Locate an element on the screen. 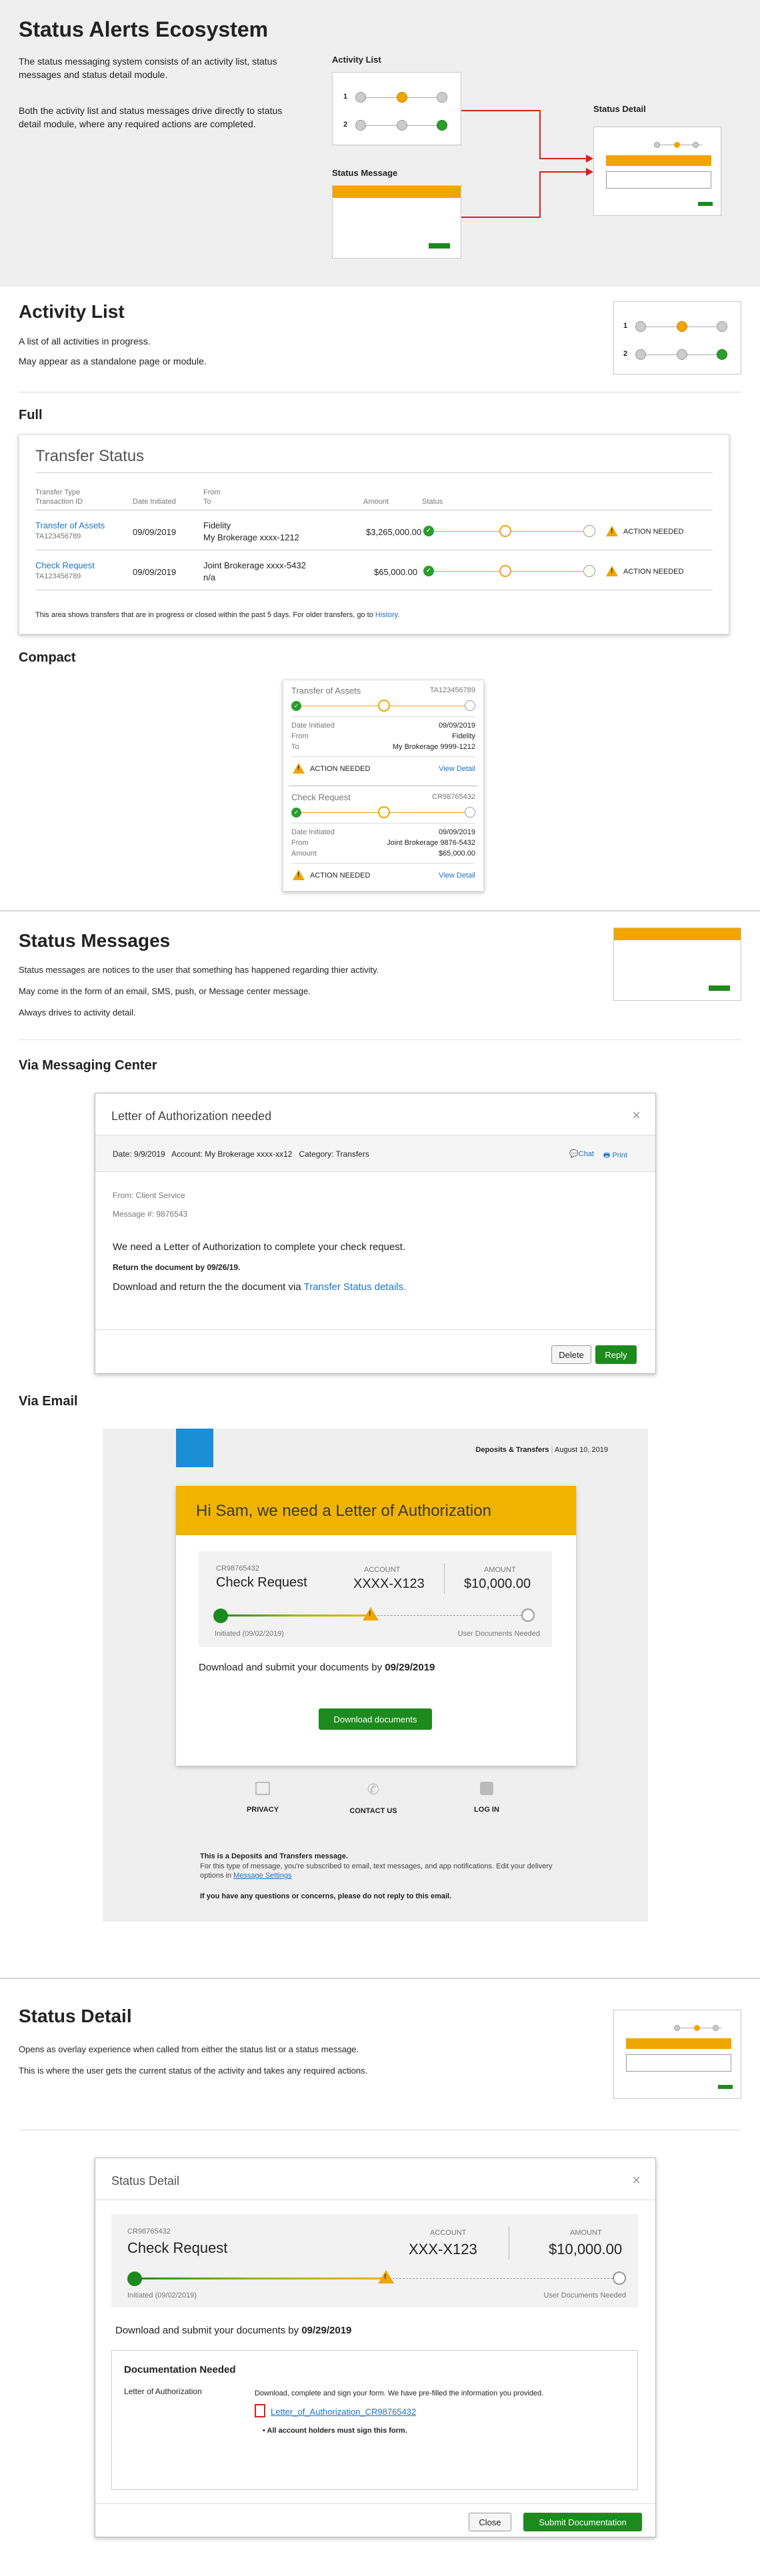 The width and height of the screenshot is (760, 2576). print-button: 🖶 Print is located at coordinates (615, 1155).